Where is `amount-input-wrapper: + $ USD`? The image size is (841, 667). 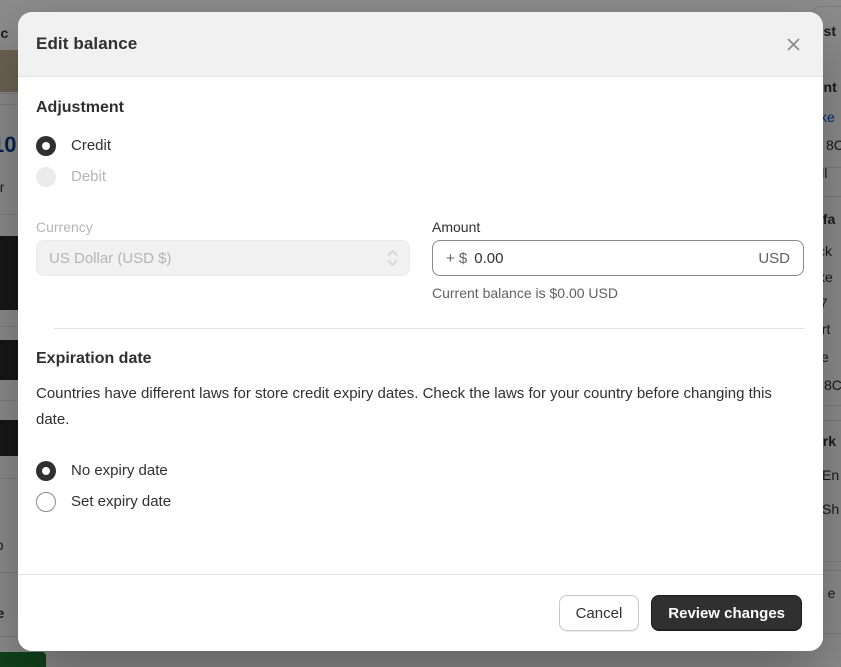 amount-input-wrapper: + $ USD is located at coordinates (618, 258).